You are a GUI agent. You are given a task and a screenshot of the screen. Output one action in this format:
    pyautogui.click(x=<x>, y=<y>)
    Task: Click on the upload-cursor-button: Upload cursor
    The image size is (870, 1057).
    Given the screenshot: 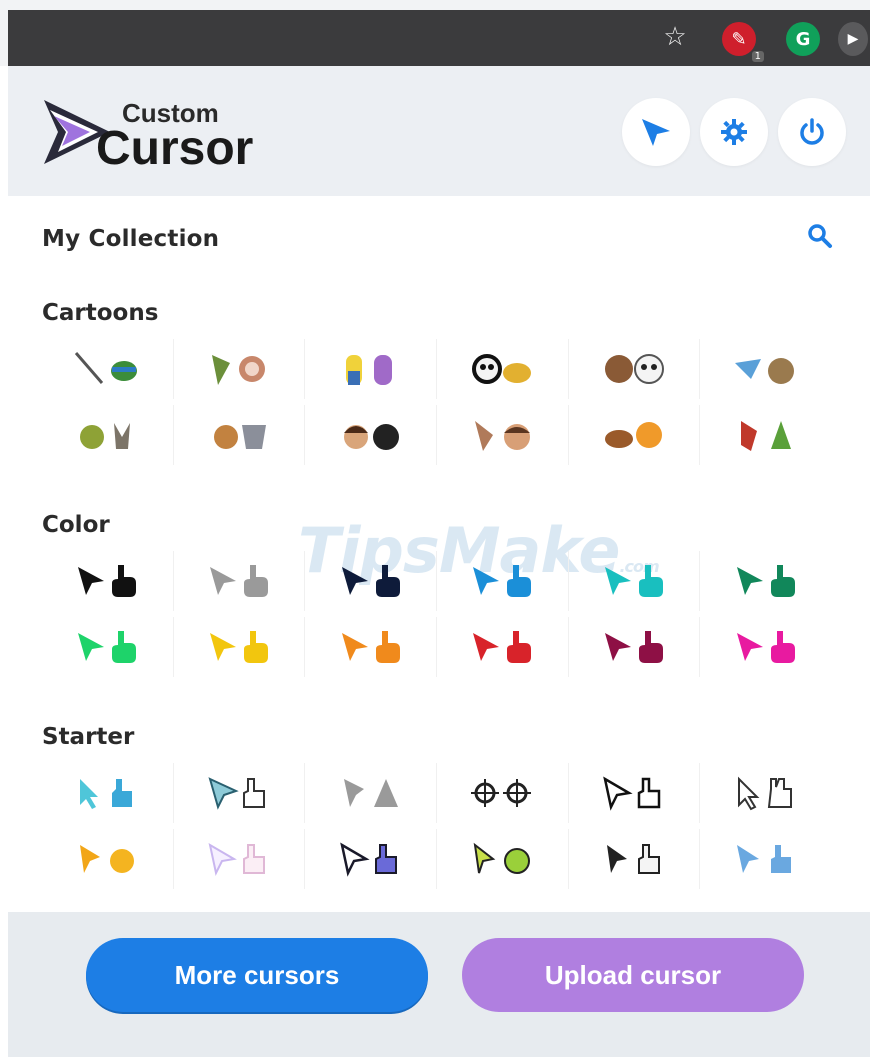 What is the action you would take?
    pyautogui.click(x=633, y=975)
    